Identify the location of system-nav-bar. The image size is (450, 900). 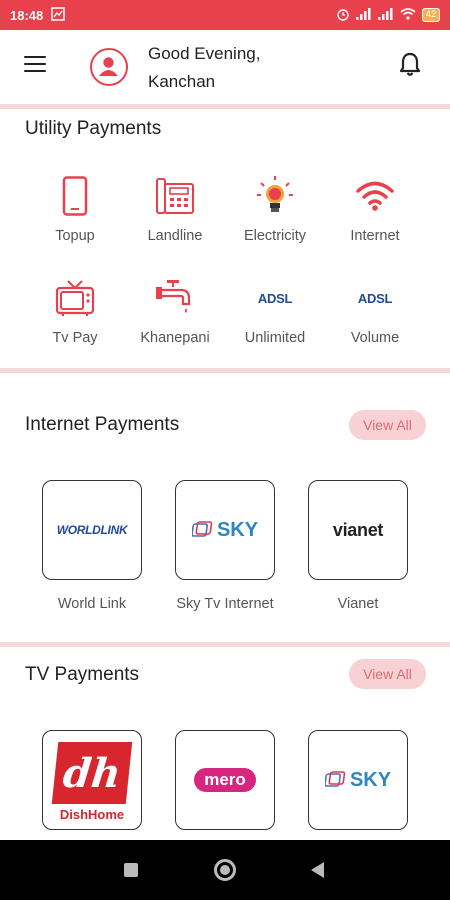
(225, 870).